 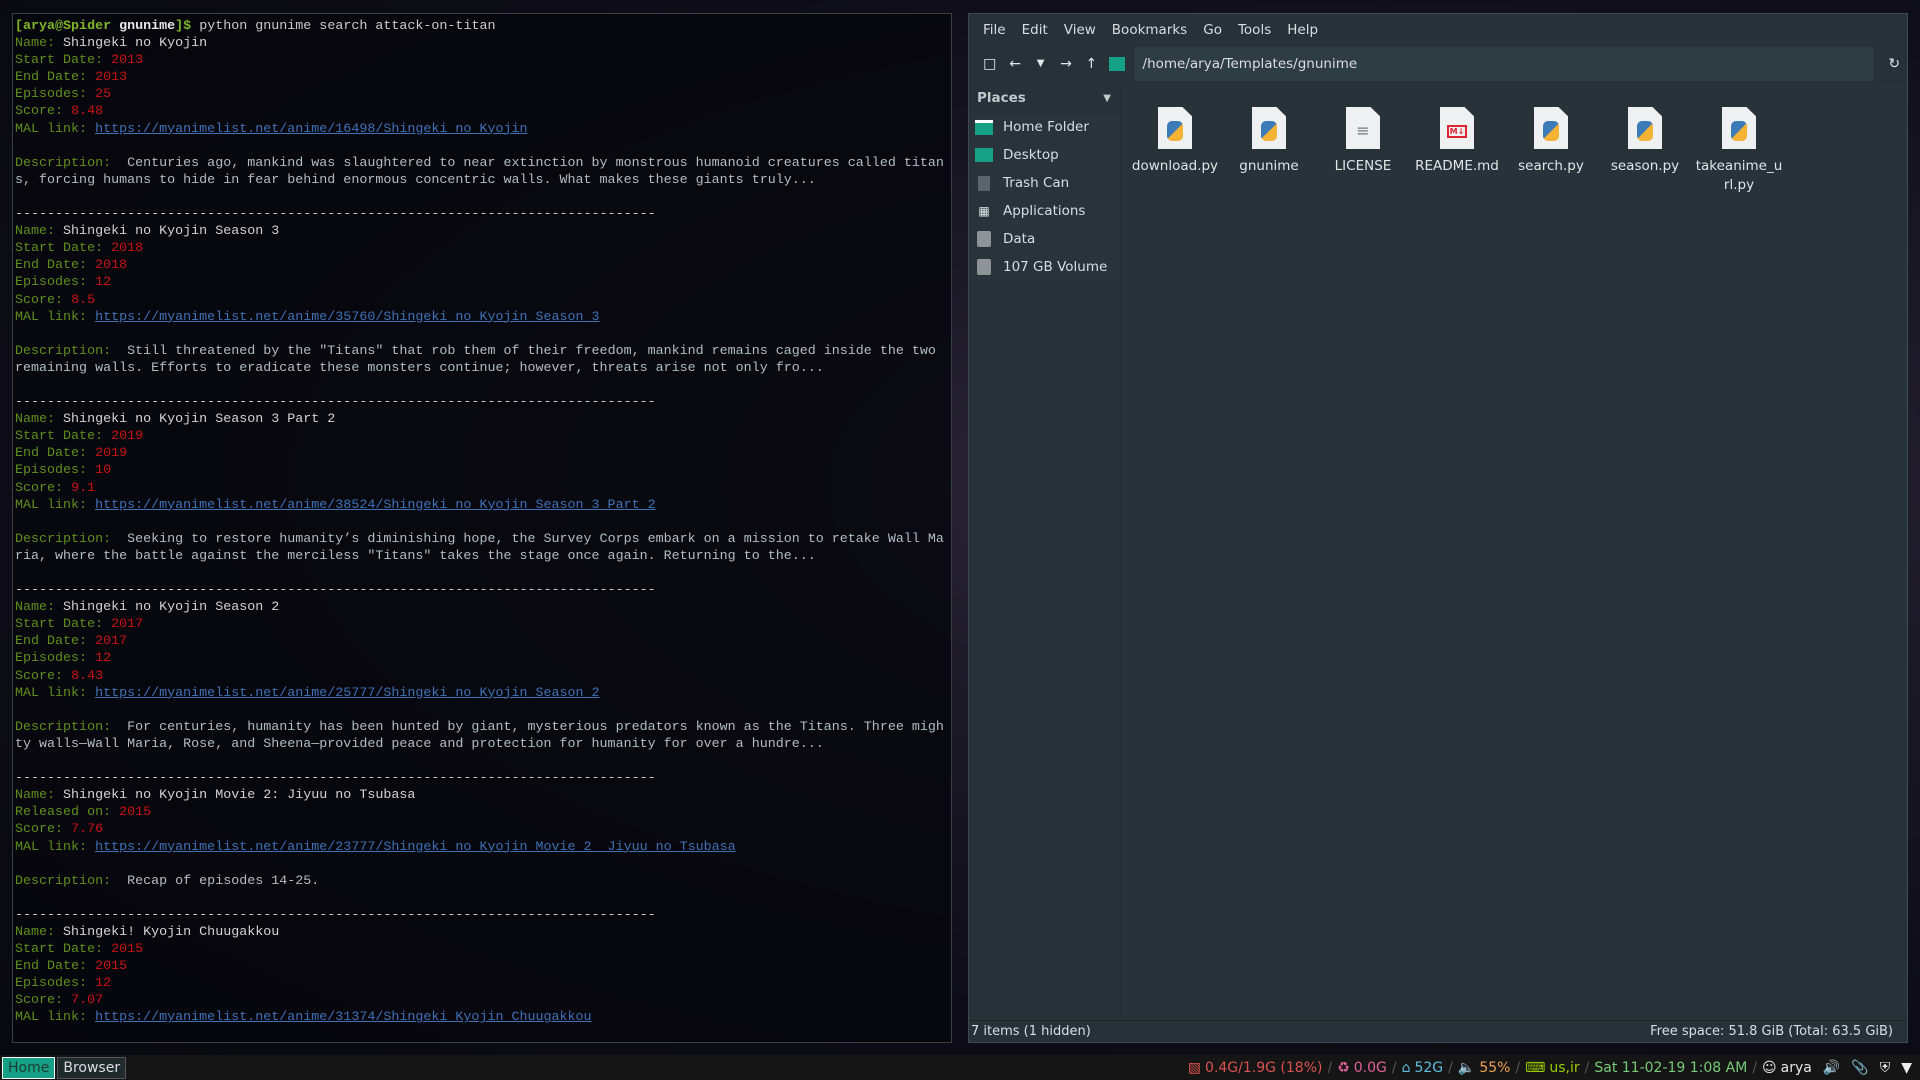 What do you see at coordinates (1035, 30) in the screenshot?
I see `menu-edit: Edit` at bounding box center [1035, 30].